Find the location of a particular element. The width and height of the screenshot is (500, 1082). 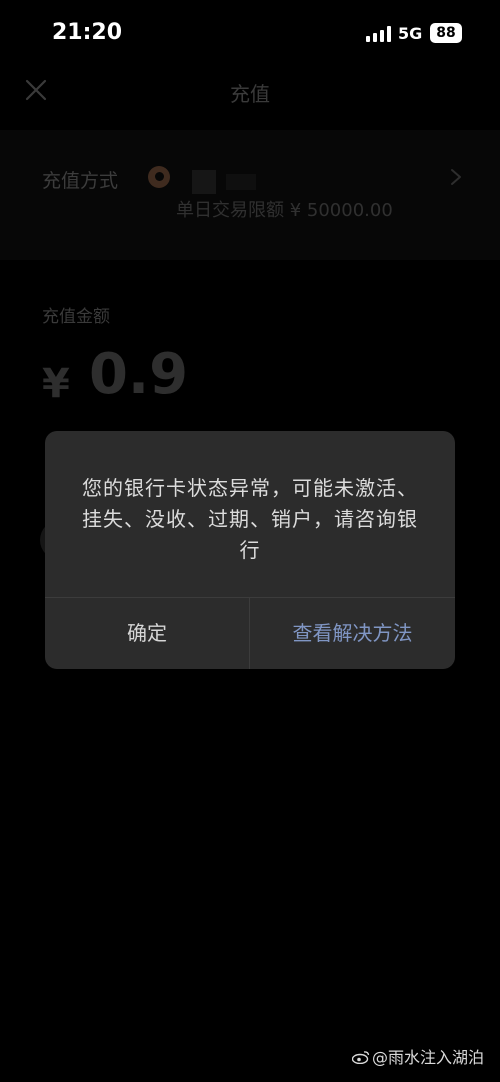

currency-symbol: ¥ is located at coordinates (56, 384).